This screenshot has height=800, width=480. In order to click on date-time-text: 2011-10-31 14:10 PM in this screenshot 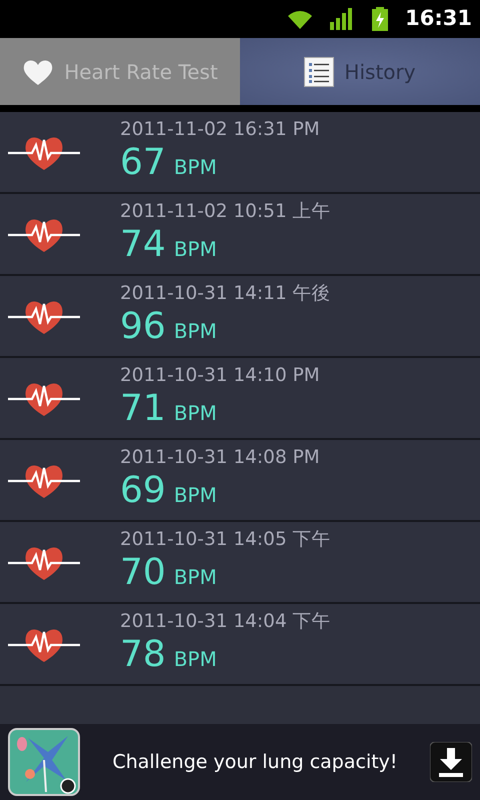, I will do `click(220, 376)`.